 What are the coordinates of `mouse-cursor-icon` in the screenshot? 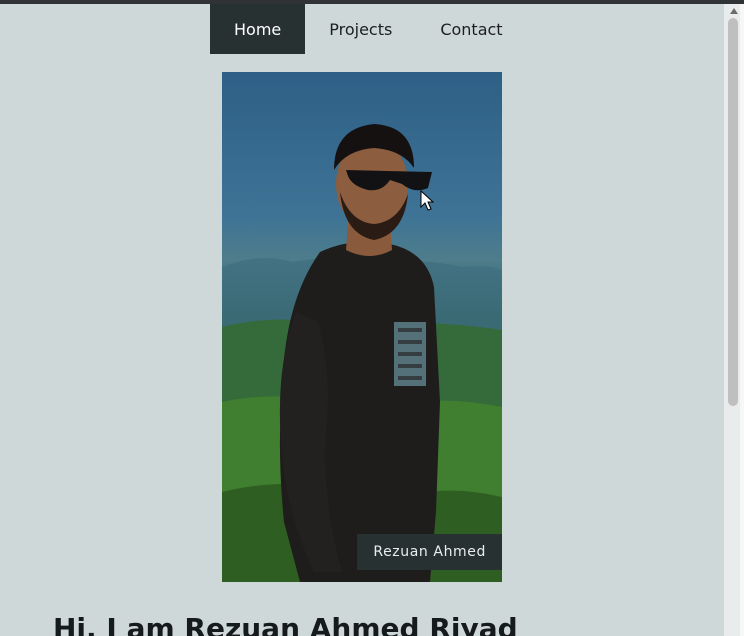 It's located at (427, 200).